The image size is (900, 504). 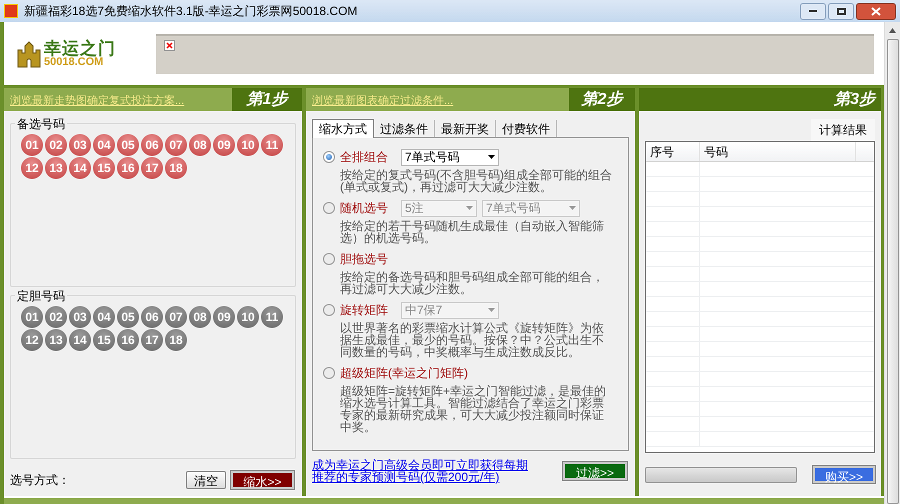 I want to click on step-label: 第1步, so click(x=267, y=100).